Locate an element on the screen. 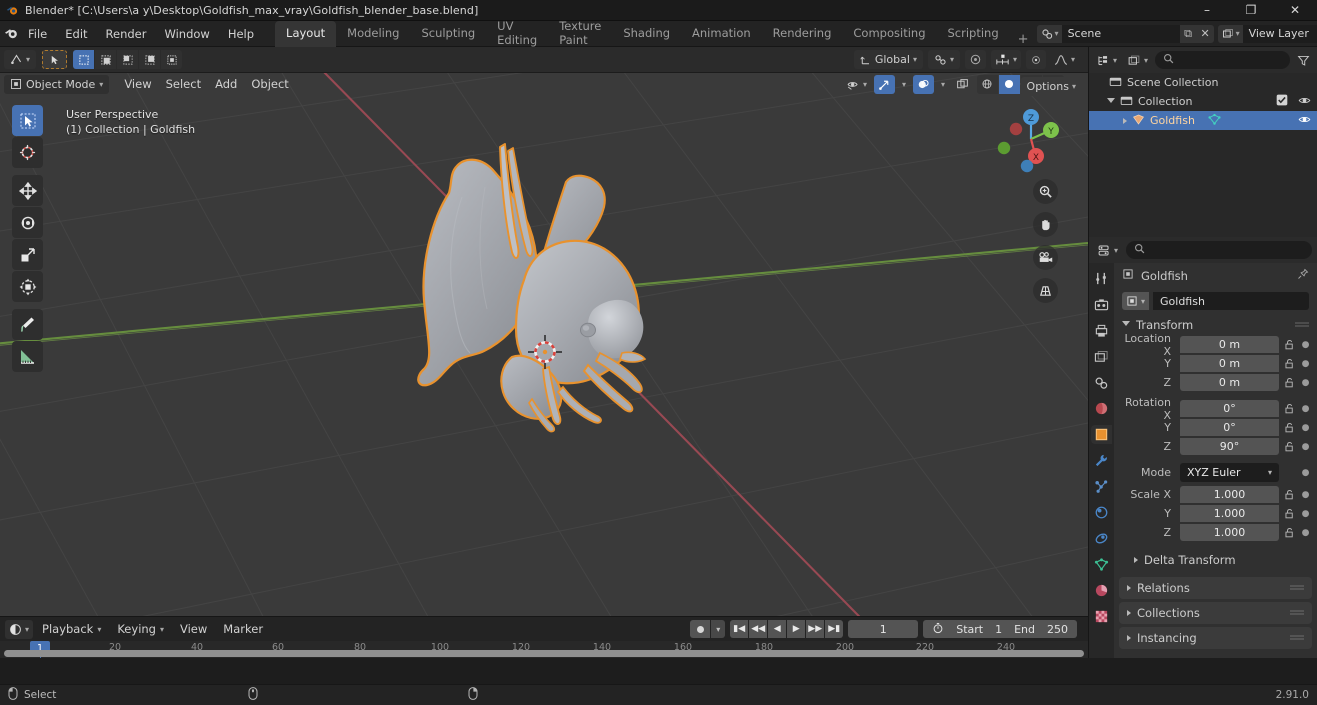 This screenshot has width=1317, height=705. viewport-menu-view: View is located at coordinates (137, 84).